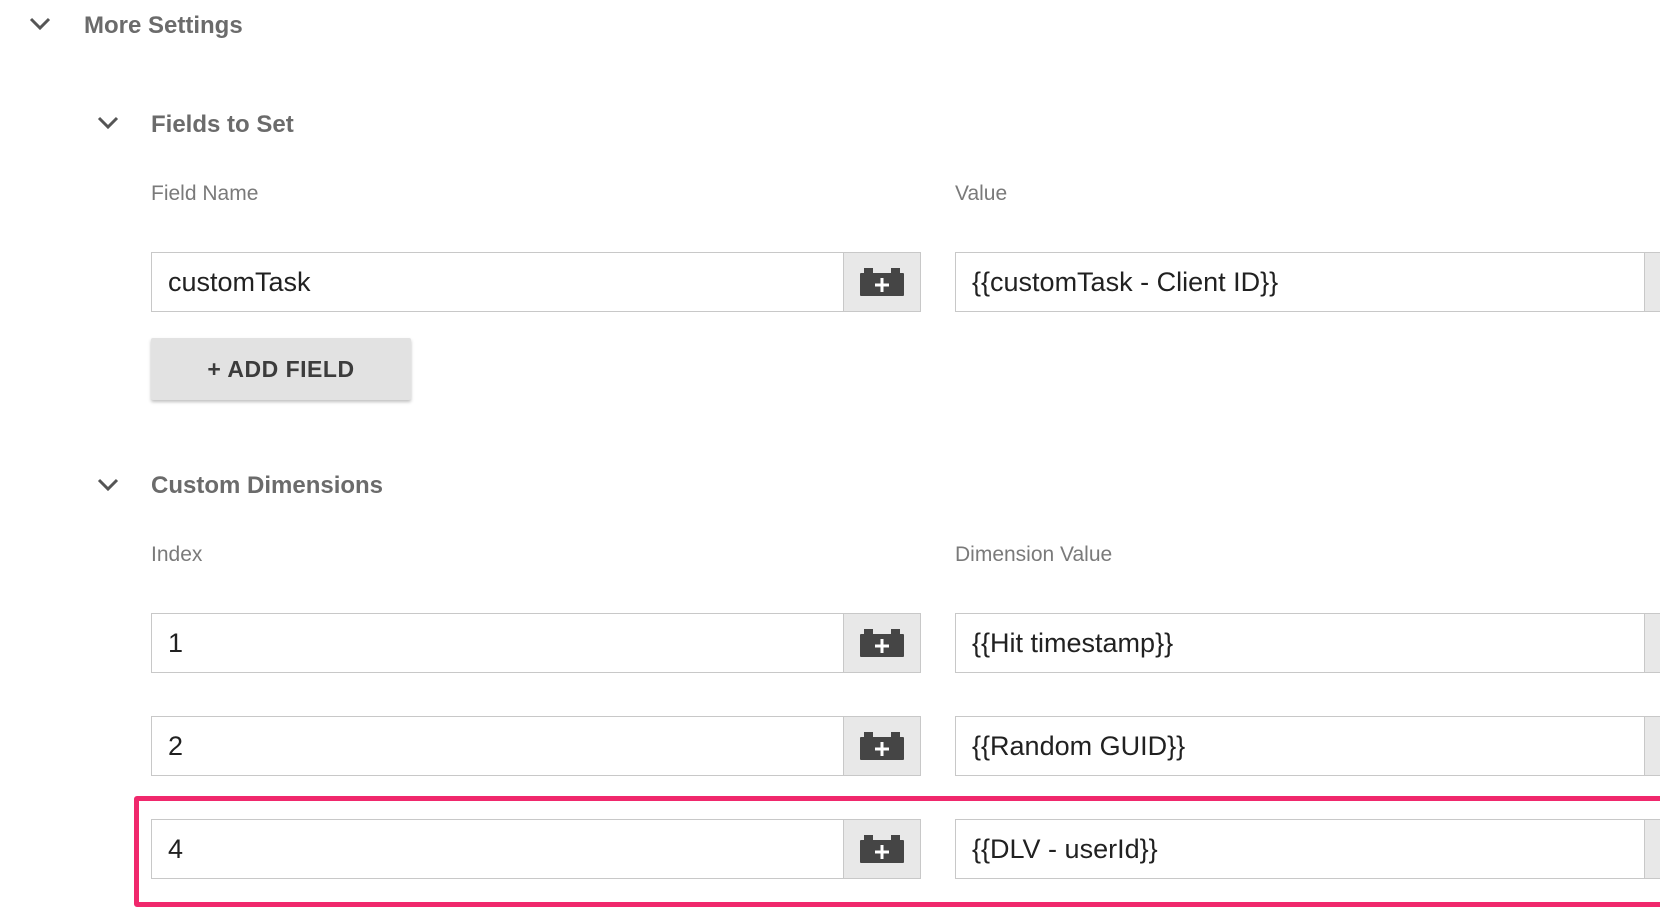 This screenshot has width=1660, height=907. Describe the element at coordinates (981, 193) in the screenshot. I see `value-column-label: Value` at that location.